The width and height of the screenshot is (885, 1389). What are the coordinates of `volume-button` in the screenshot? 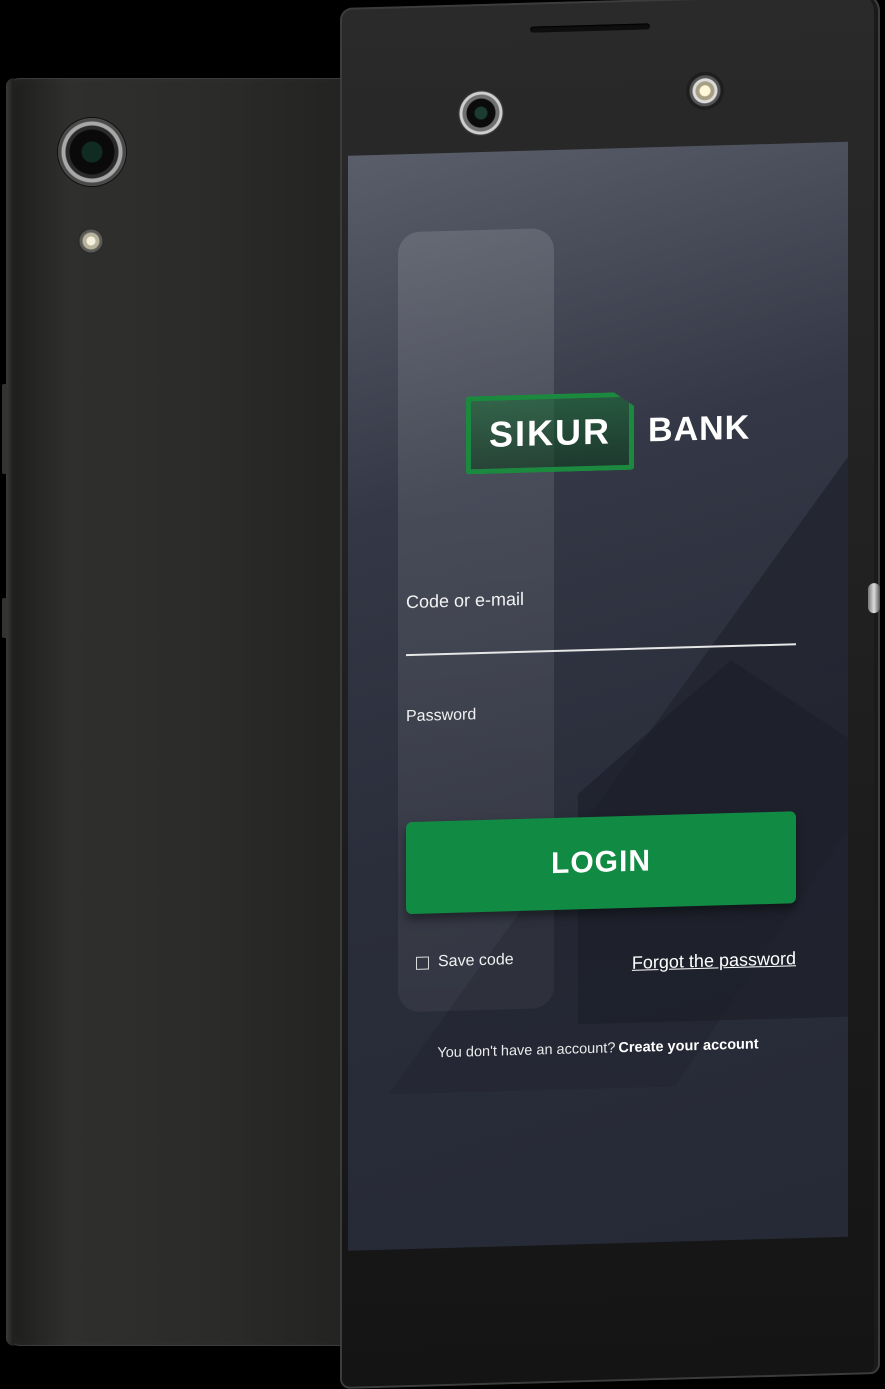 It's located at (4, 429).